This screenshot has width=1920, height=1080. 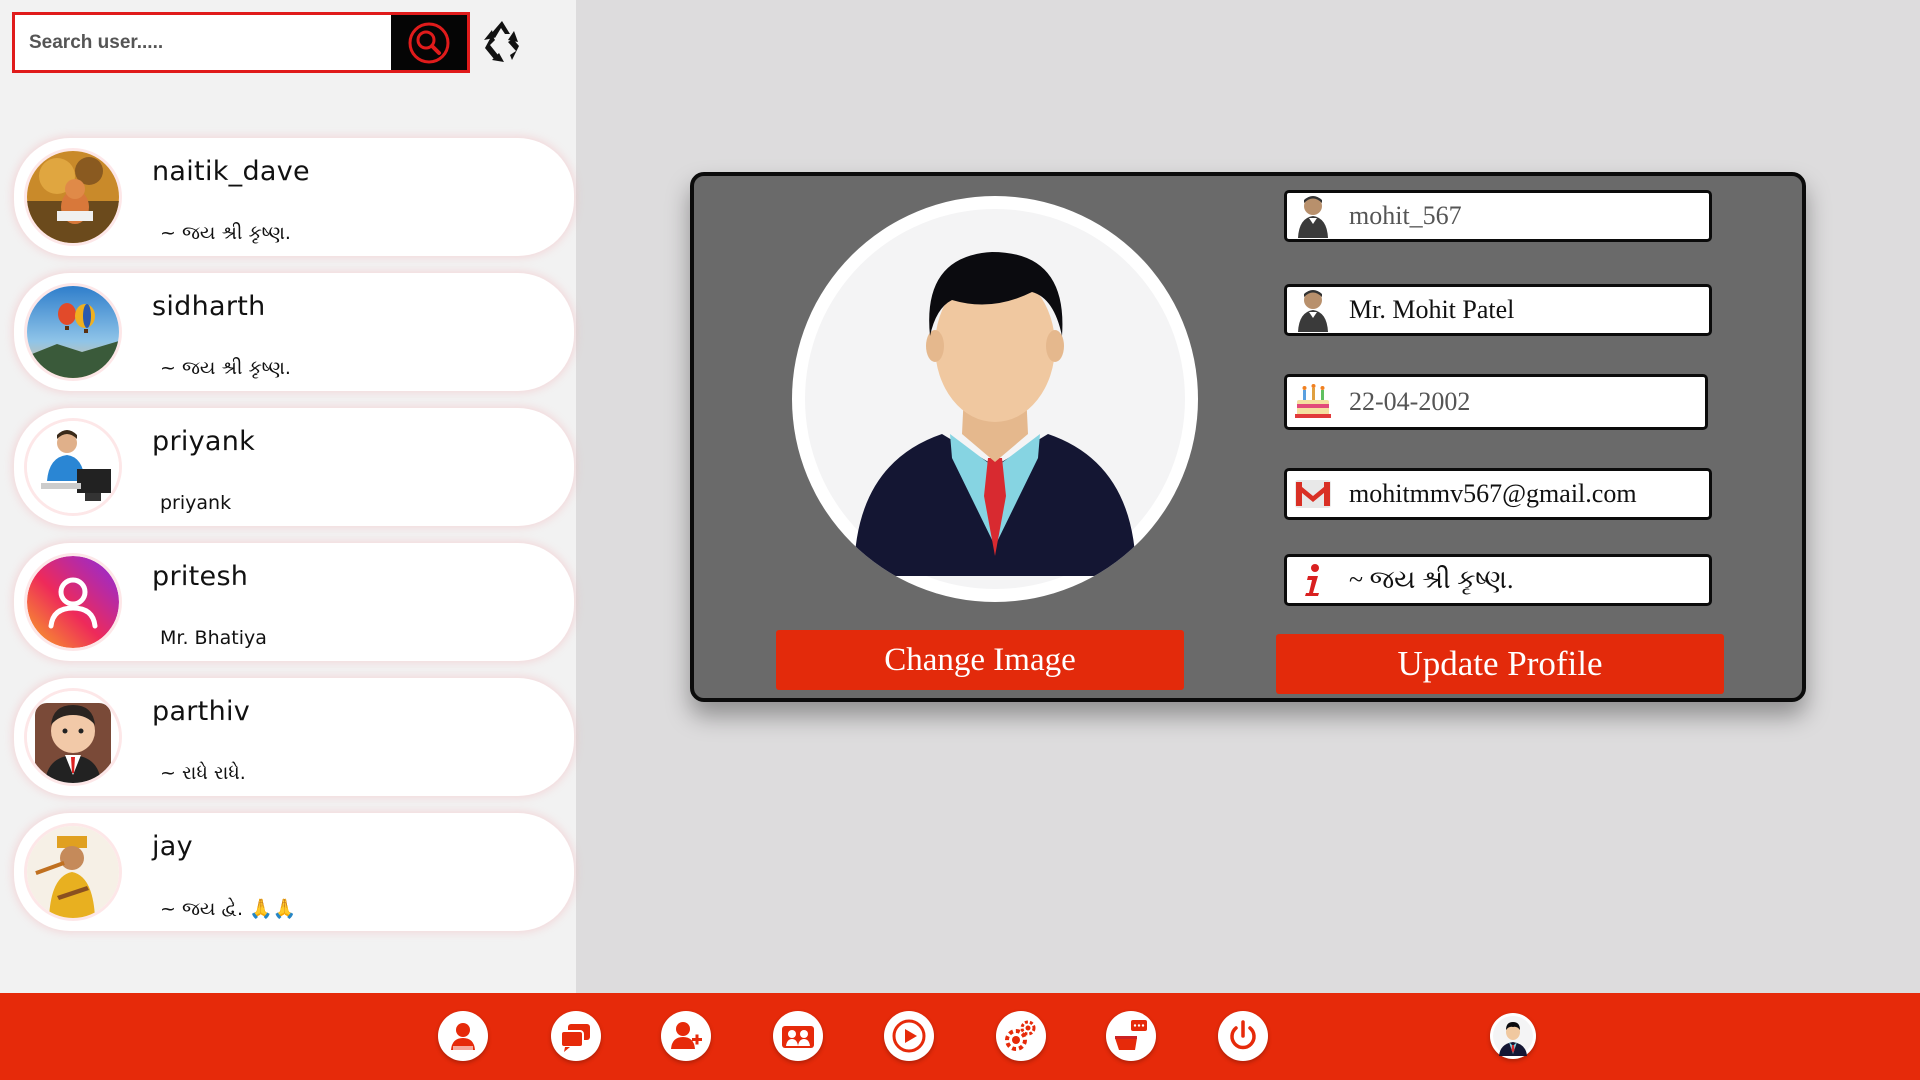 What do you see at coordinates (1522, 310) in the screenshot?
I see `fullname-input` at bounding box center [1522, 310].